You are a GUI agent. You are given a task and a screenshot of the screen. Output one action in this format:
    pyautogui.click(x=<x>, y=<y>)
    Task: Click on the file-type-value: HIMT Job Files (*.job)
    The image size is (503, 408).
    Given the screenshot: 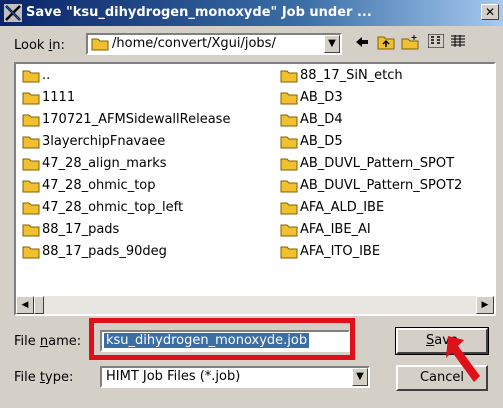 What is the action you would take?
    pyautogui.click(x=173, y=376)
    